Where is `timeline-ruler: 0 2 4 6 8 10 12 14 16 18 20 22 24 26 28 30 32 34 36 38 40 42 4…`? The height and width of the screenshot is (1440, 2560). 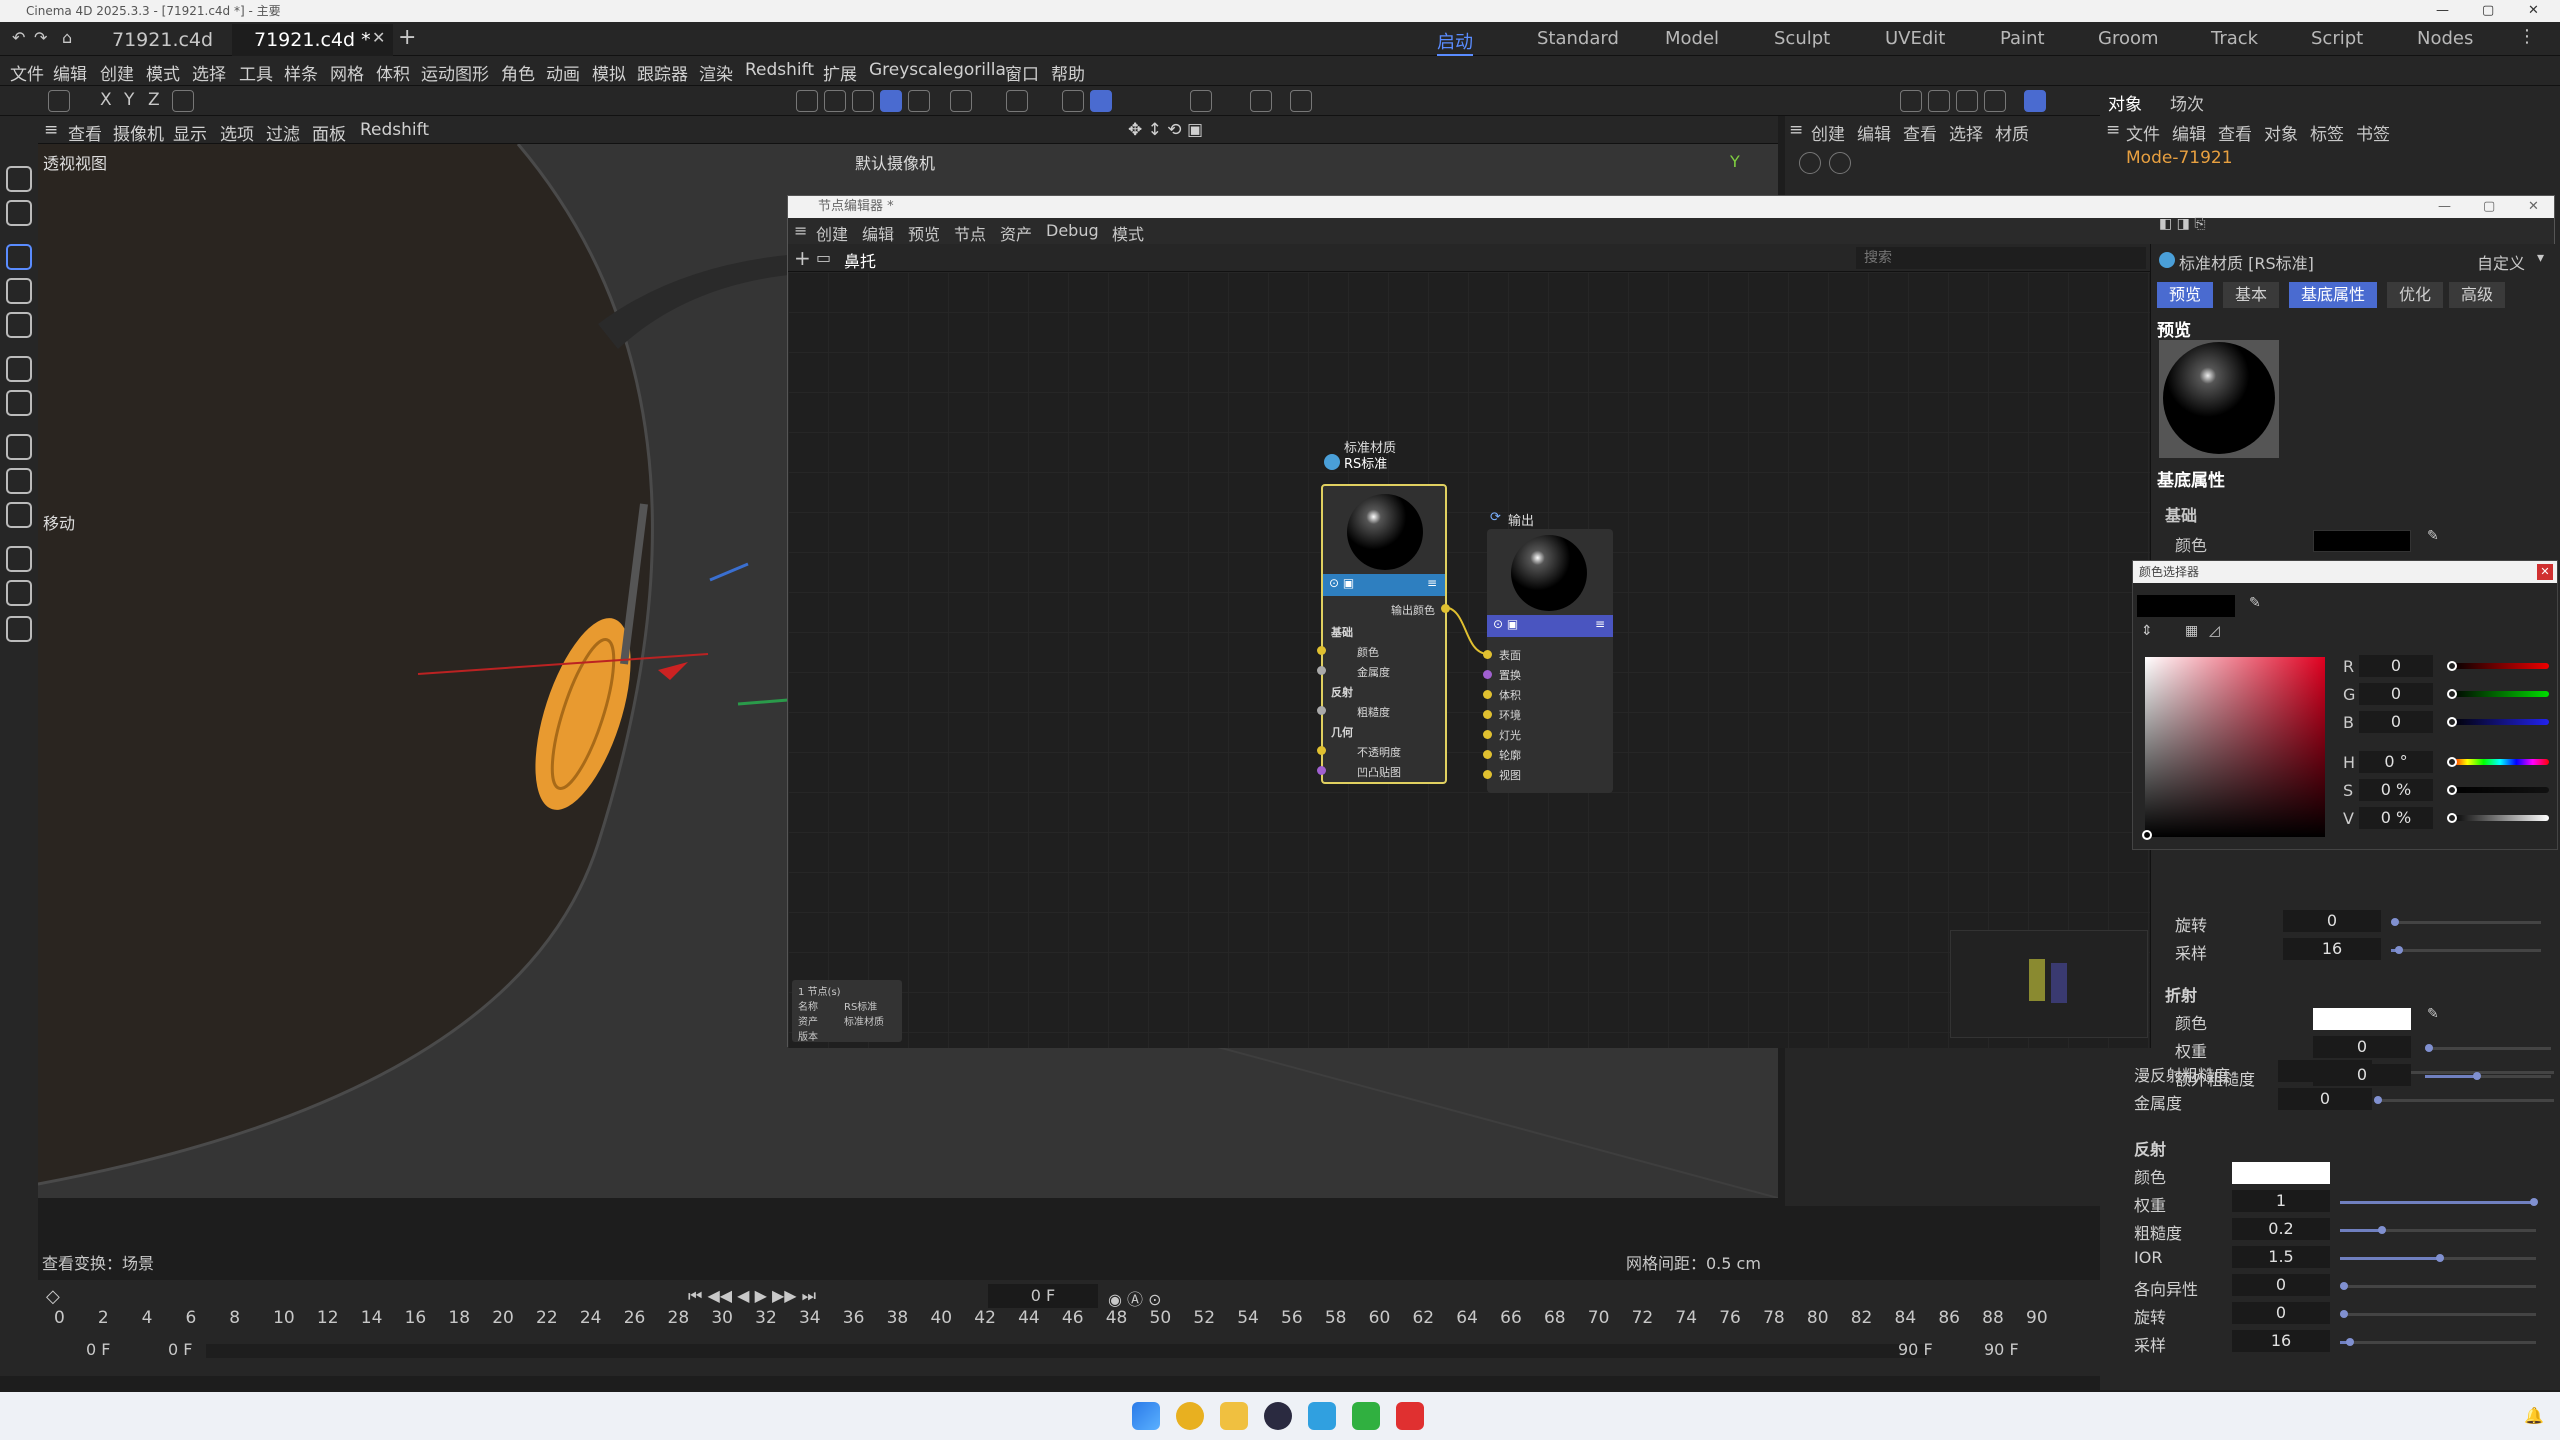
timeline-ruler: 0 2 4 6 8 10 12 14 16 18 20 22 24 26 28 30 32 34 36 38 40 42 4… is located at coordinates (1043, 1321).